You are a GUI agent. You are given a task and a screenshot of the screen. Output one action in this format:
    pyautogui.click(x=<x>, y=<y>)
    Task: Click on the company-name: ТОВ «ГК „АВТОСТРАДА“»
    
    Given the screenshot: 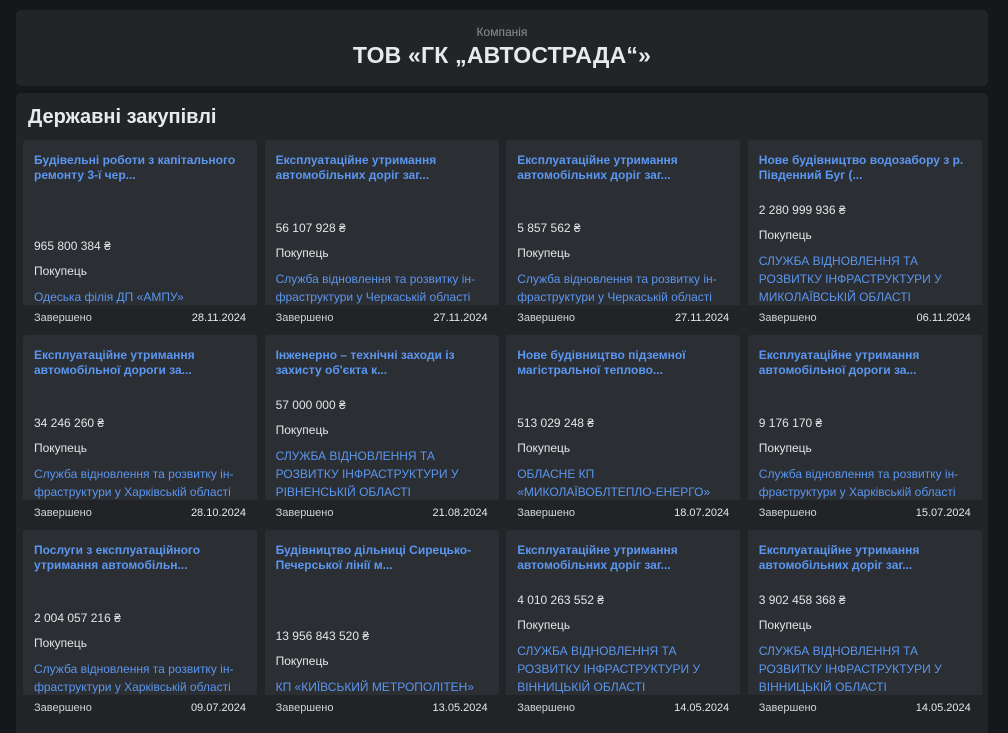 What is the action you would take?
    pyautogui.click(x=502, y=55)
    